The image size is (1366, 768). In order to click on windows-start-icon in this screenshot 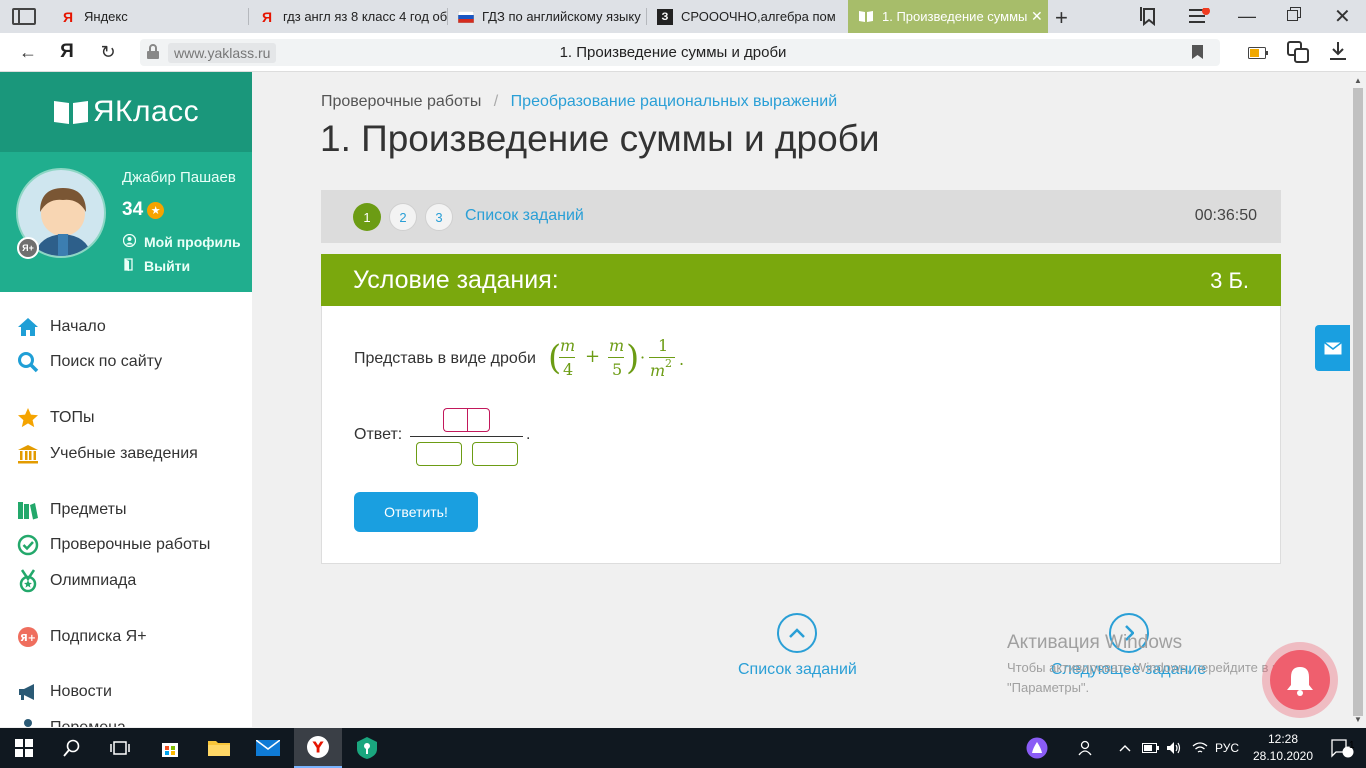, I will do `click(24, 748)`.